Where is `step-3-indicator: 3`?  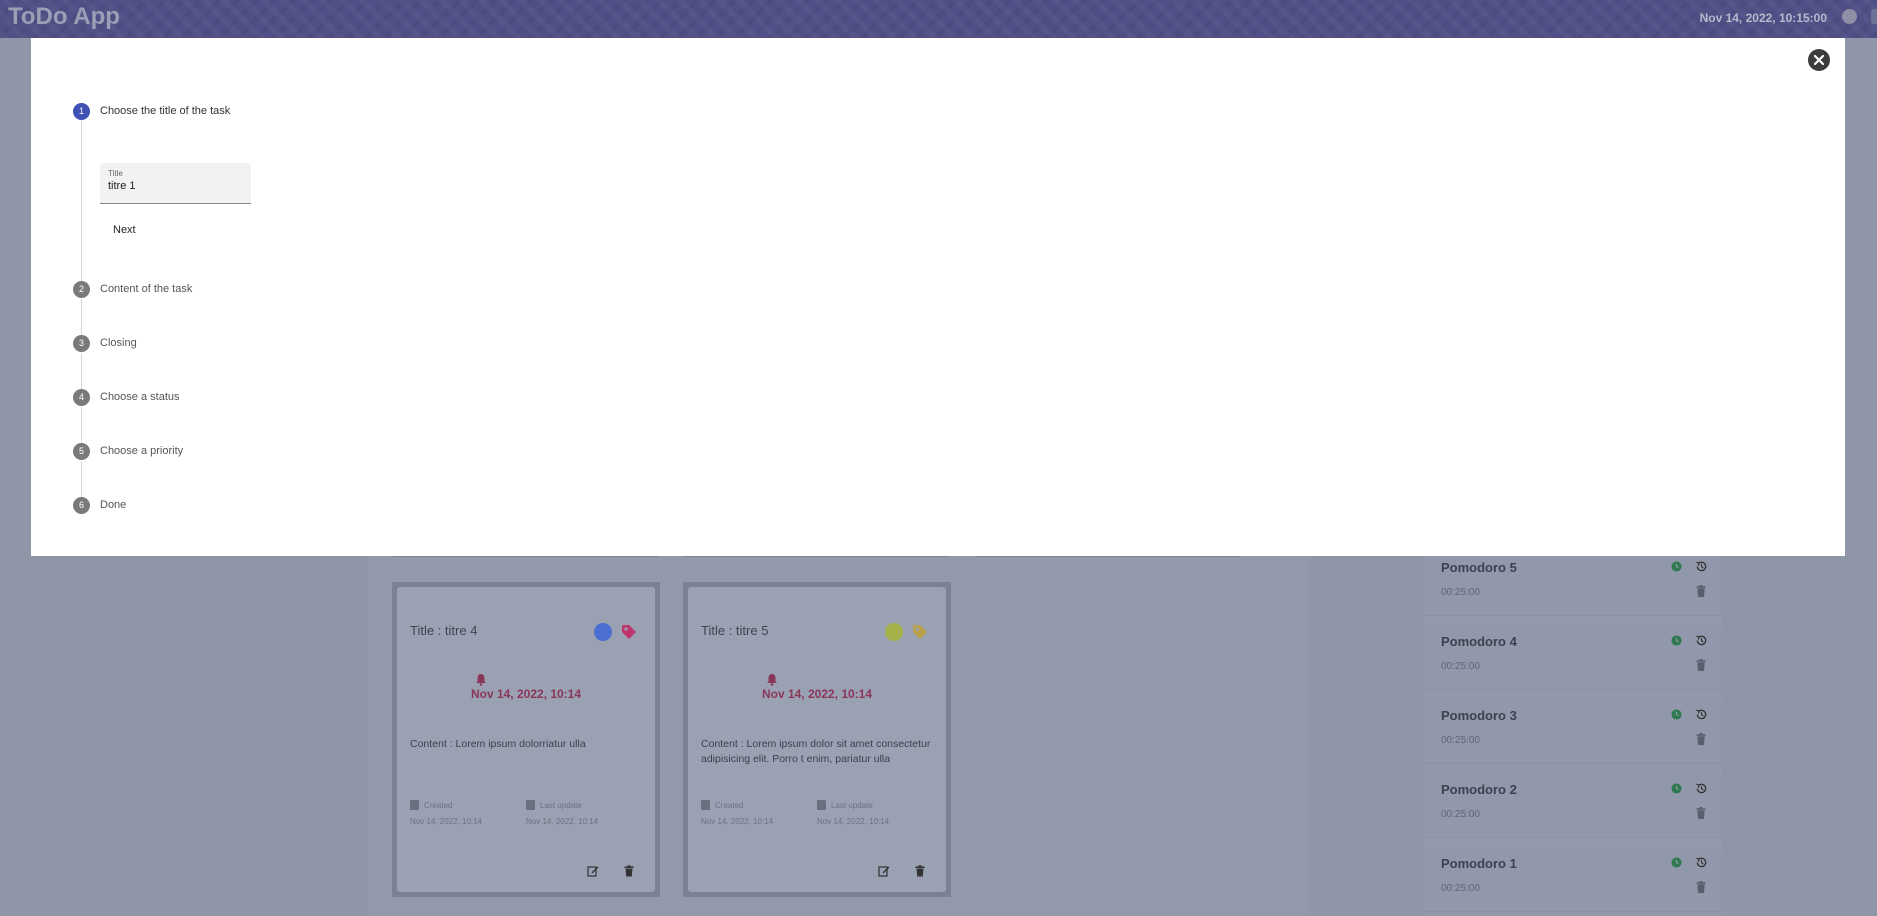 step-3-indicator: 3 is located at coordinates (81, 343).